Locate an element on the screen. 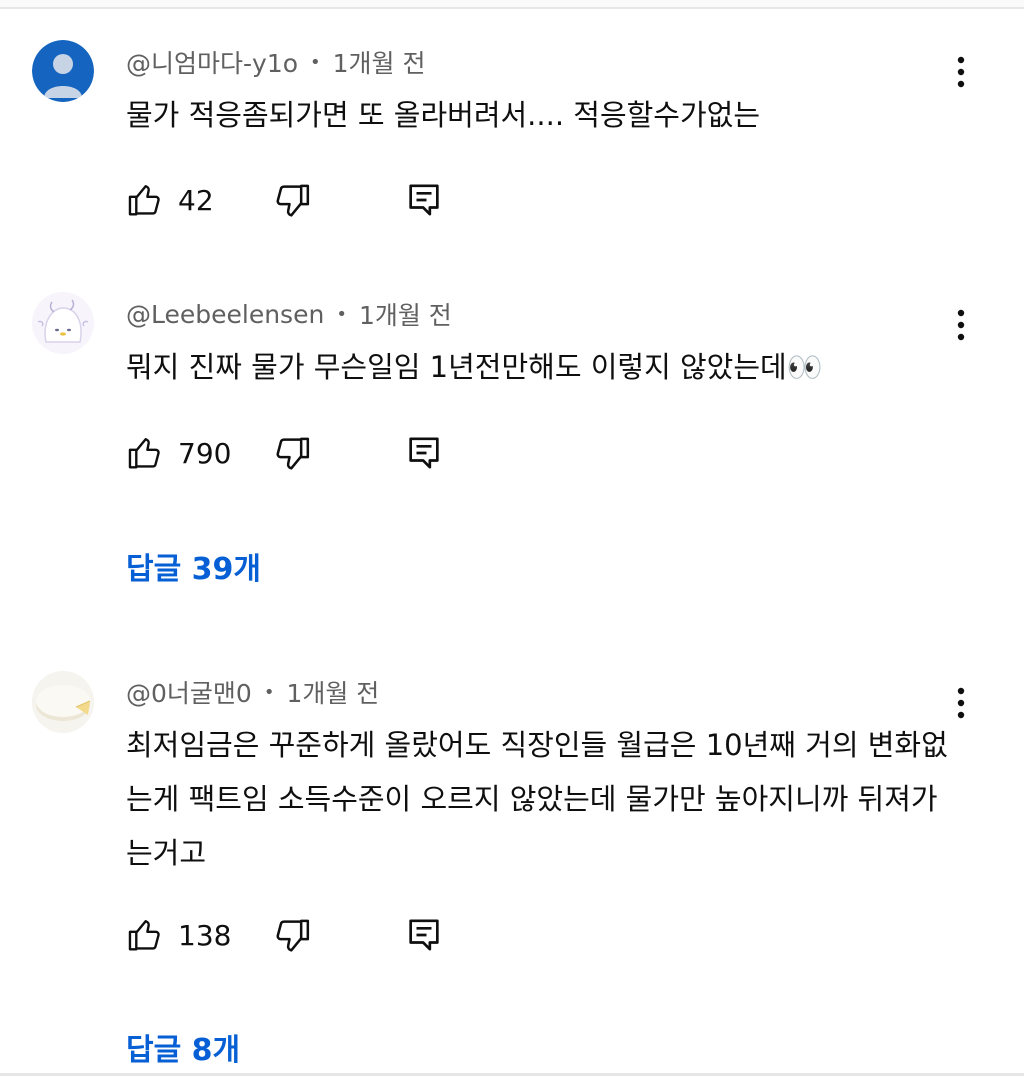 Image resolution: width=1024 pixels, height=1076 pixels. like-count: 138 is located at coordinates (205, 935).